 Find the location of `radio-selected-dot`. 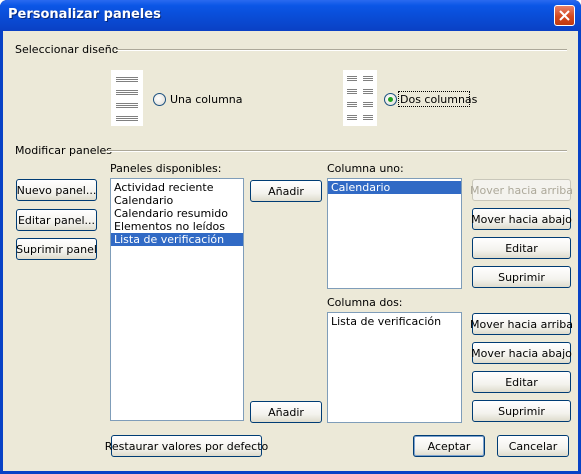

radio-selected-dot is located at coordinates (390, 99).